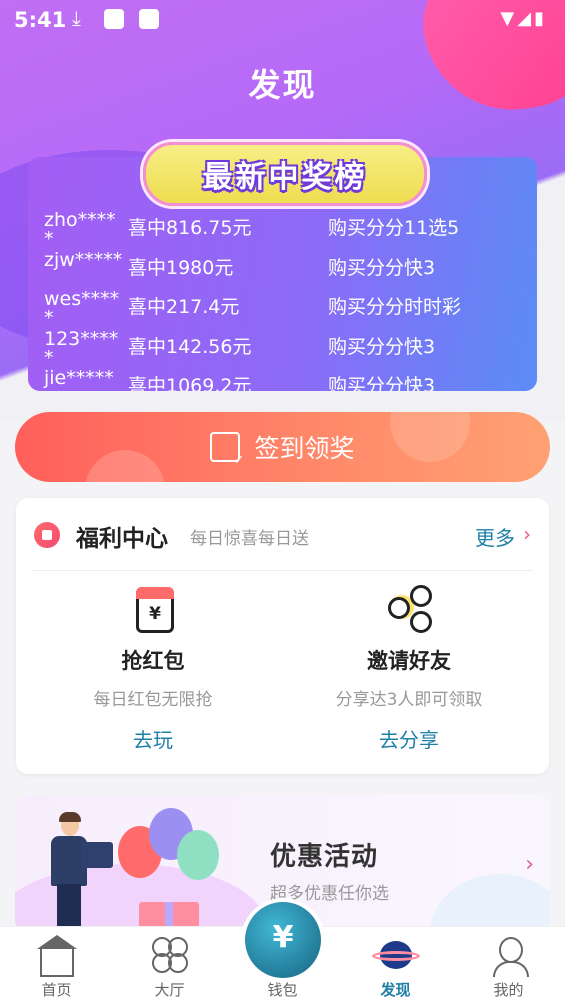  Describe the element at coordinates (509, 956) in the screenshot. I see `profile-icon` at that location.